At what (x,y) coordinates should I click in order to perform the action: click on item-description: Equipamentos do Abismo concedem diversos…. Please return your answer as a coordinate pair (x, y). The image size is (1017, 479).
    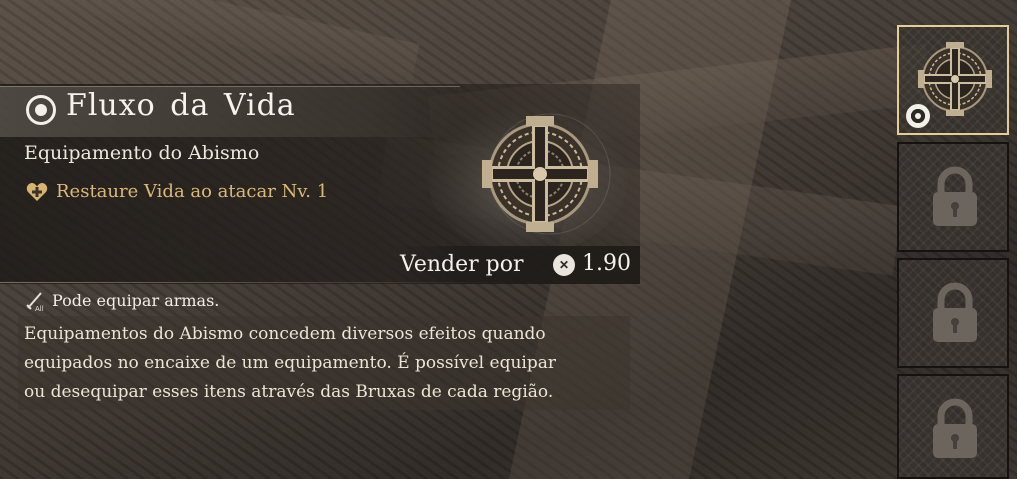
    Looking at the image, I should click on (324, 363).